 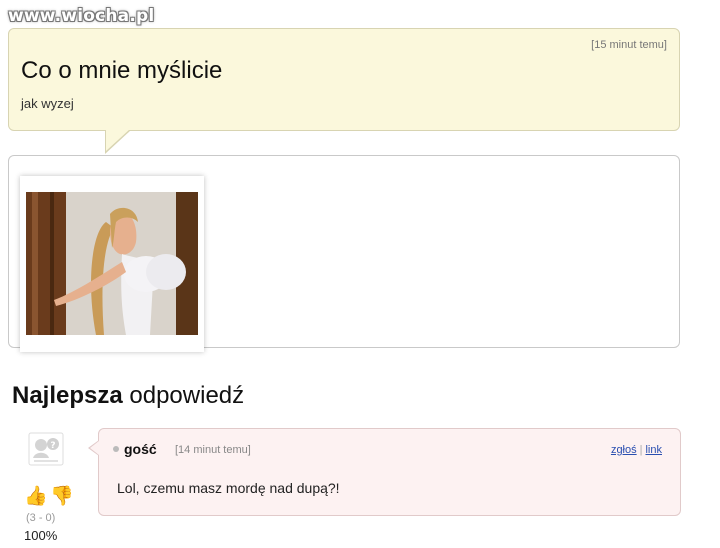 I want to click on question-title: Co o mnie myślicie, so click(x=122, y=70).